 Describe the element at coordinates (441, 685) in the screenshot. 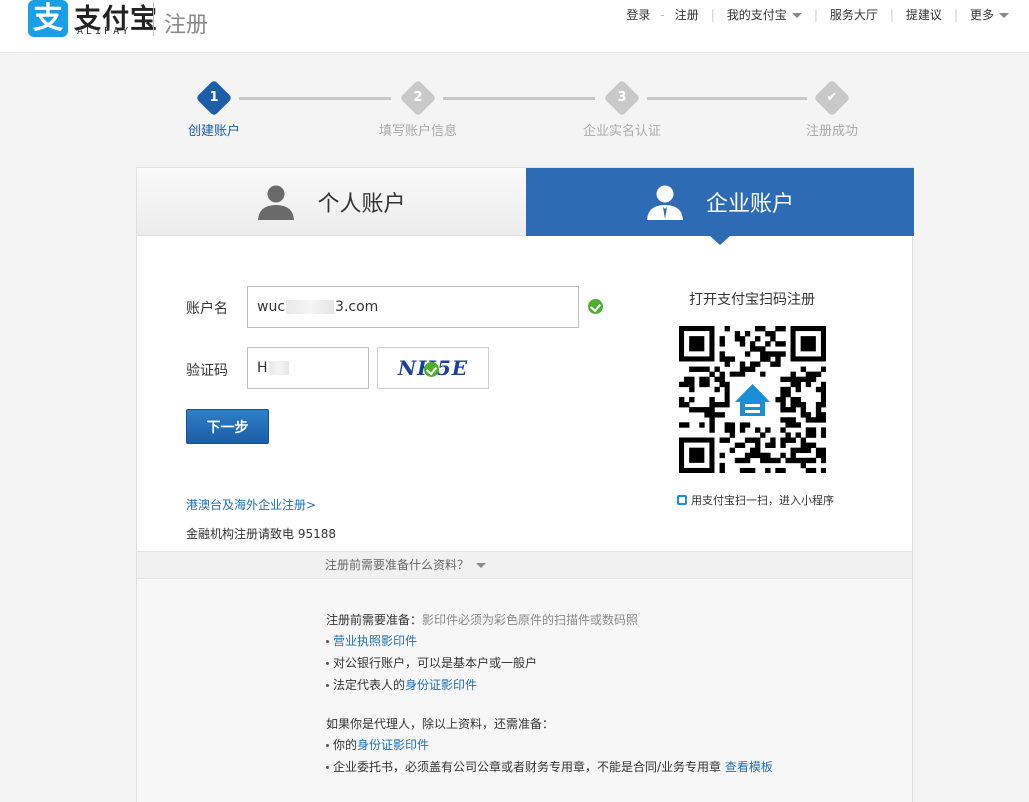

I see `legal-rep-id-link: 身份证影印件` at that location.